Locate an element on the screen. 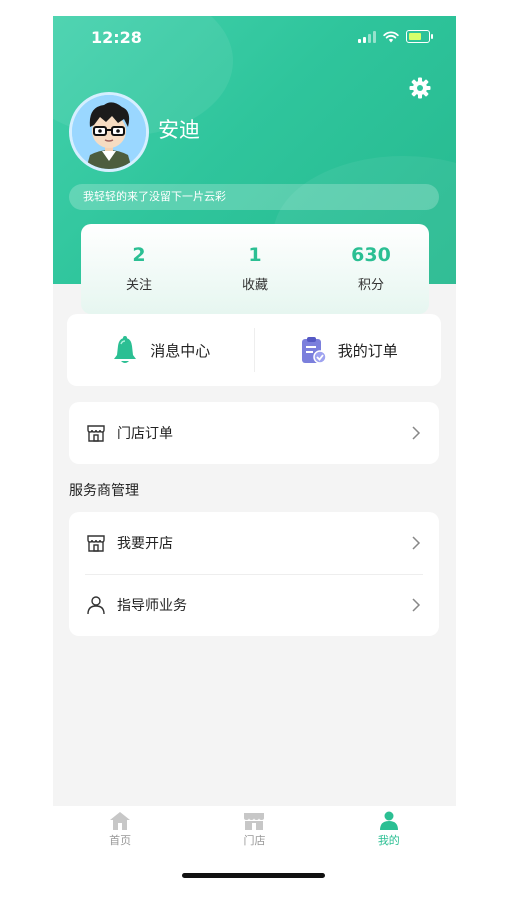  signal-icon is located at coordinates (367, 36).